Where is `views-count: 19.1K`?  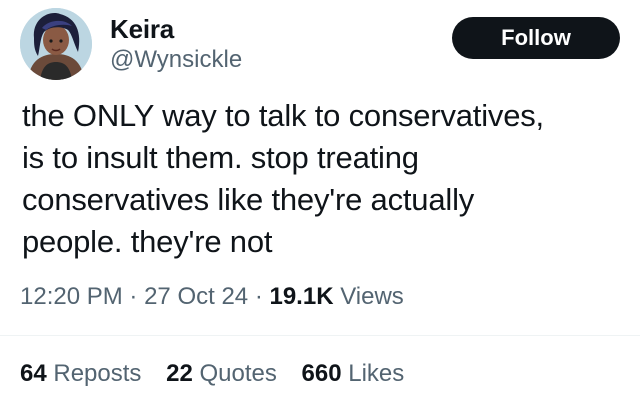
views-count: 19.1K is located at coordinates (301, 296).